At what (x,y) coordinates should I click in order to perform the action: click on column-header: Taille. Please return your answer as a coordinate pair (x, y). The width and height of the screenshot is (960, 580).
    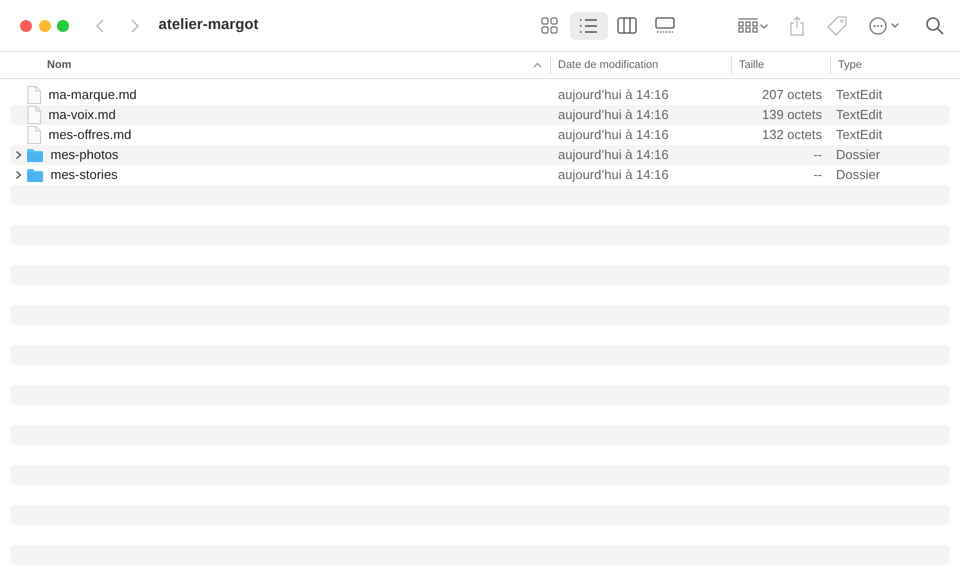
    Looking at the image, I should click on (751, 65).